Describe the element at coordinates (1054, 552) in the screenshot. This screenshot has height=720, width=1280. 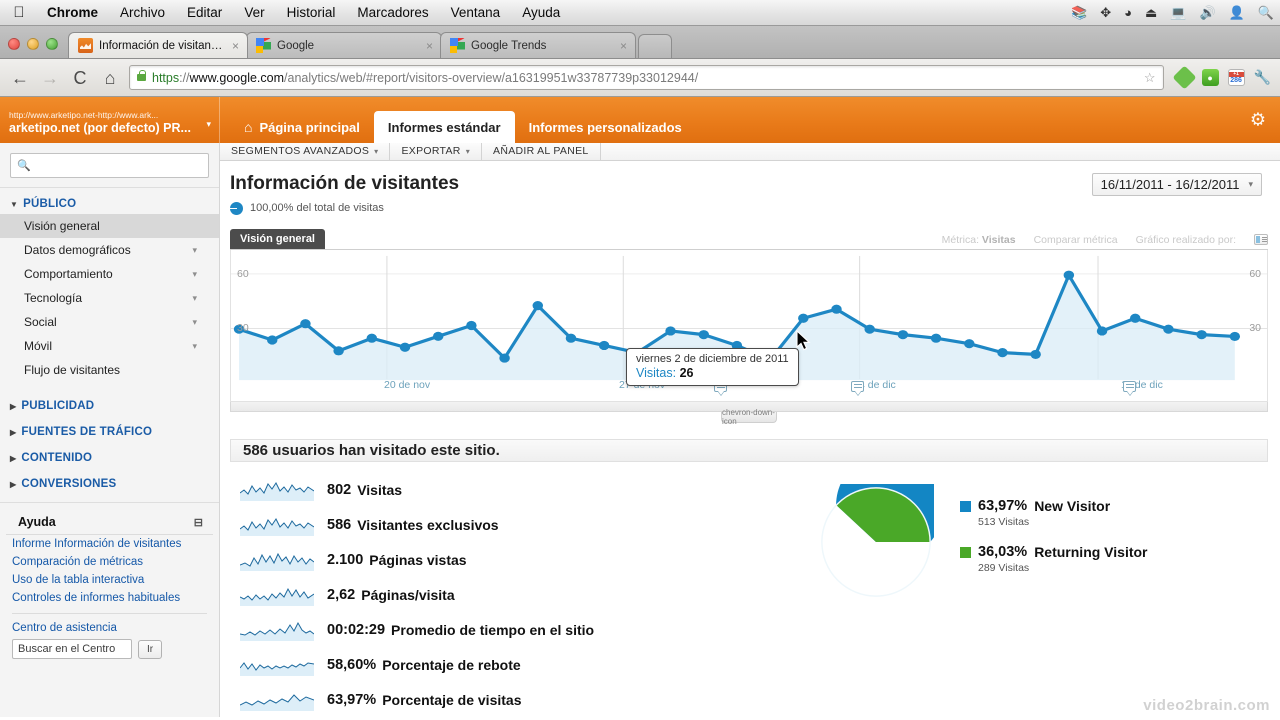
I see `legend-top: 36,03% Returning Visitor` at that location.